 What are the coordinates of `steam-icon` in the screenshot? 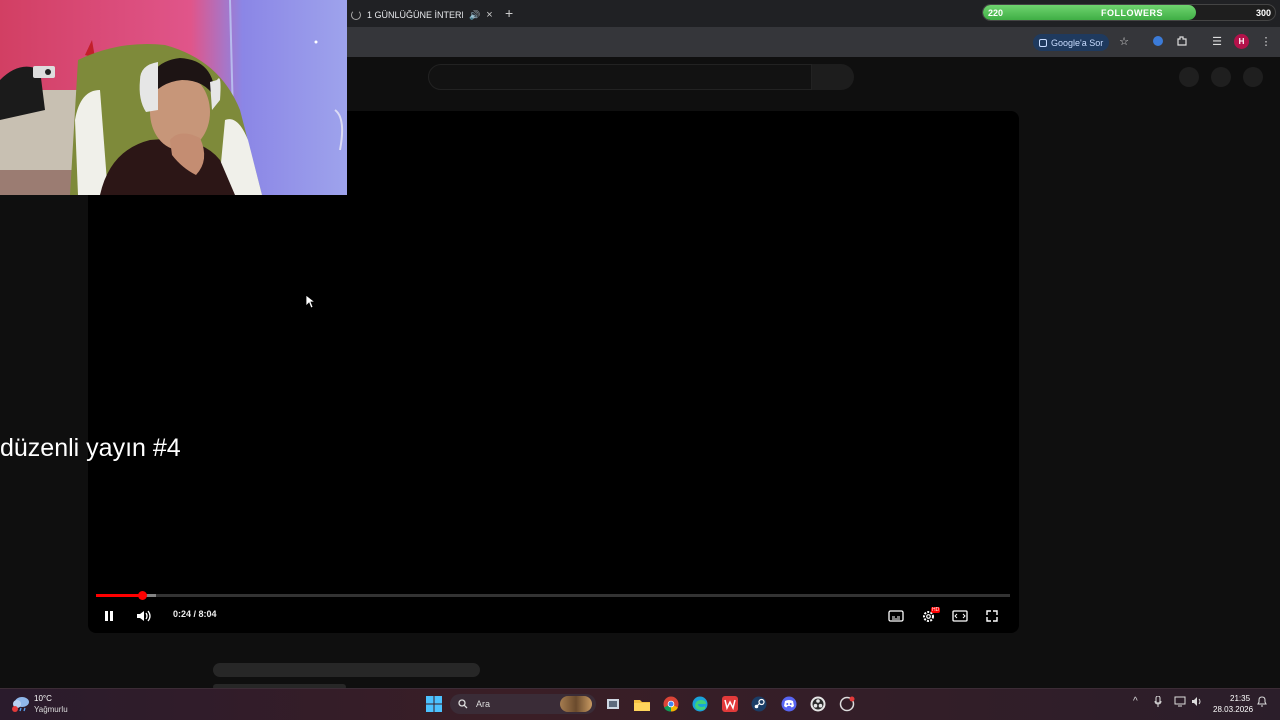 It's located at (759, 704).